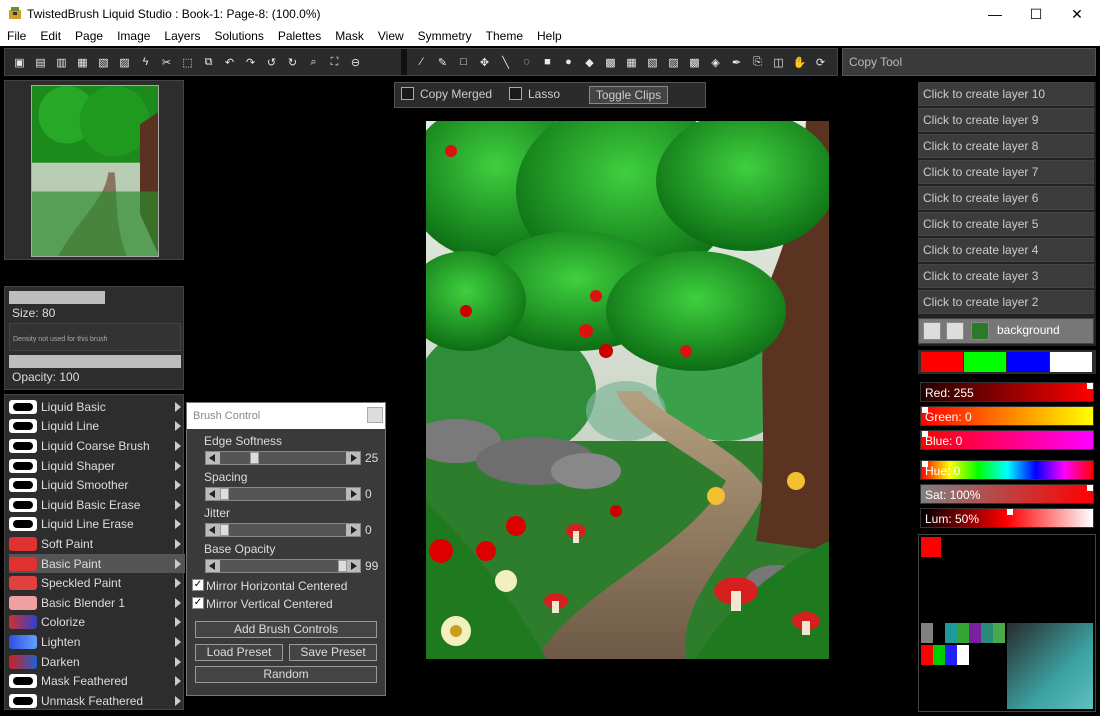 This screenshot has width=1100, height=716. Describe the element at coordinates (97, 446) in the screenshot. I see `brush-item: Liquid Coarse Brush` at that location.